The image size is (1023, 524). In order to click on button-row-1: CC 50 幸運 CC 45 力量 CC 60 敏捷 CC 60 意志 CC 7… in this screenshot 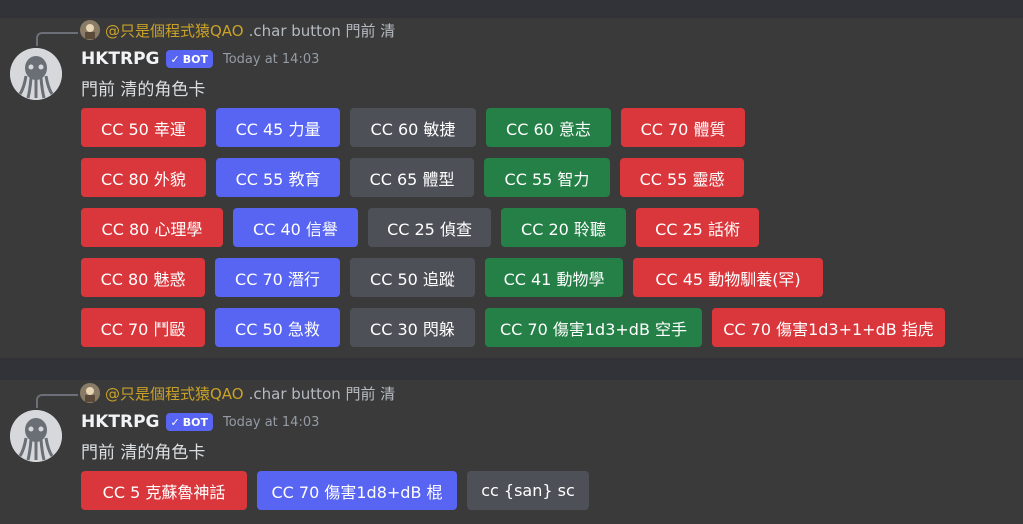, I will do `click(418, 127)`.